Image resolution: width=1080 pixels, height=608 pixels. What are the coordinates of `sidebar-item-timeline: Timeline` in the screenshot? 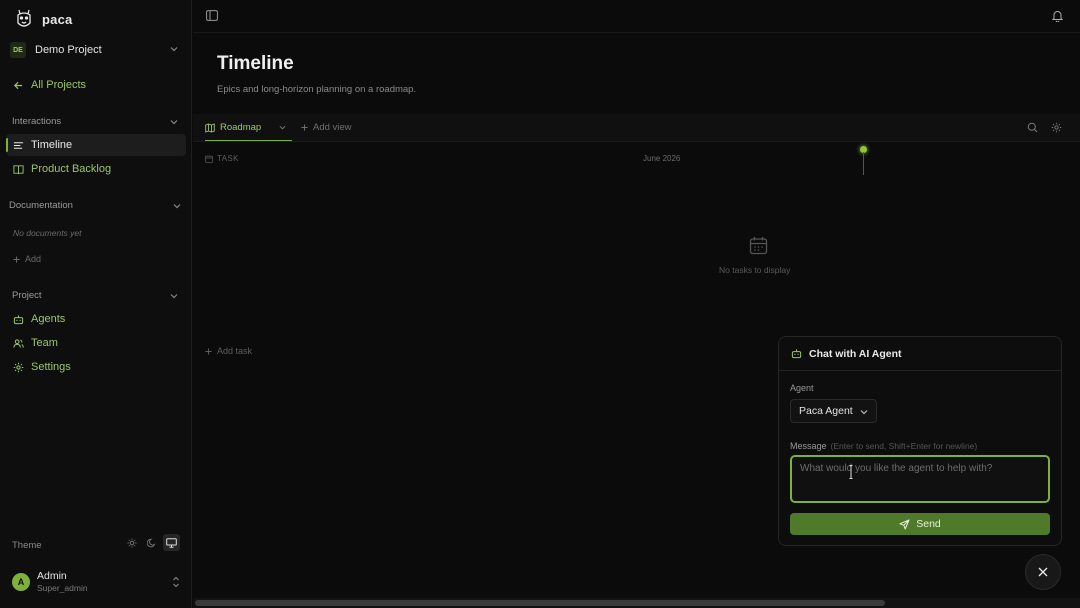 It's located at (96, 145).